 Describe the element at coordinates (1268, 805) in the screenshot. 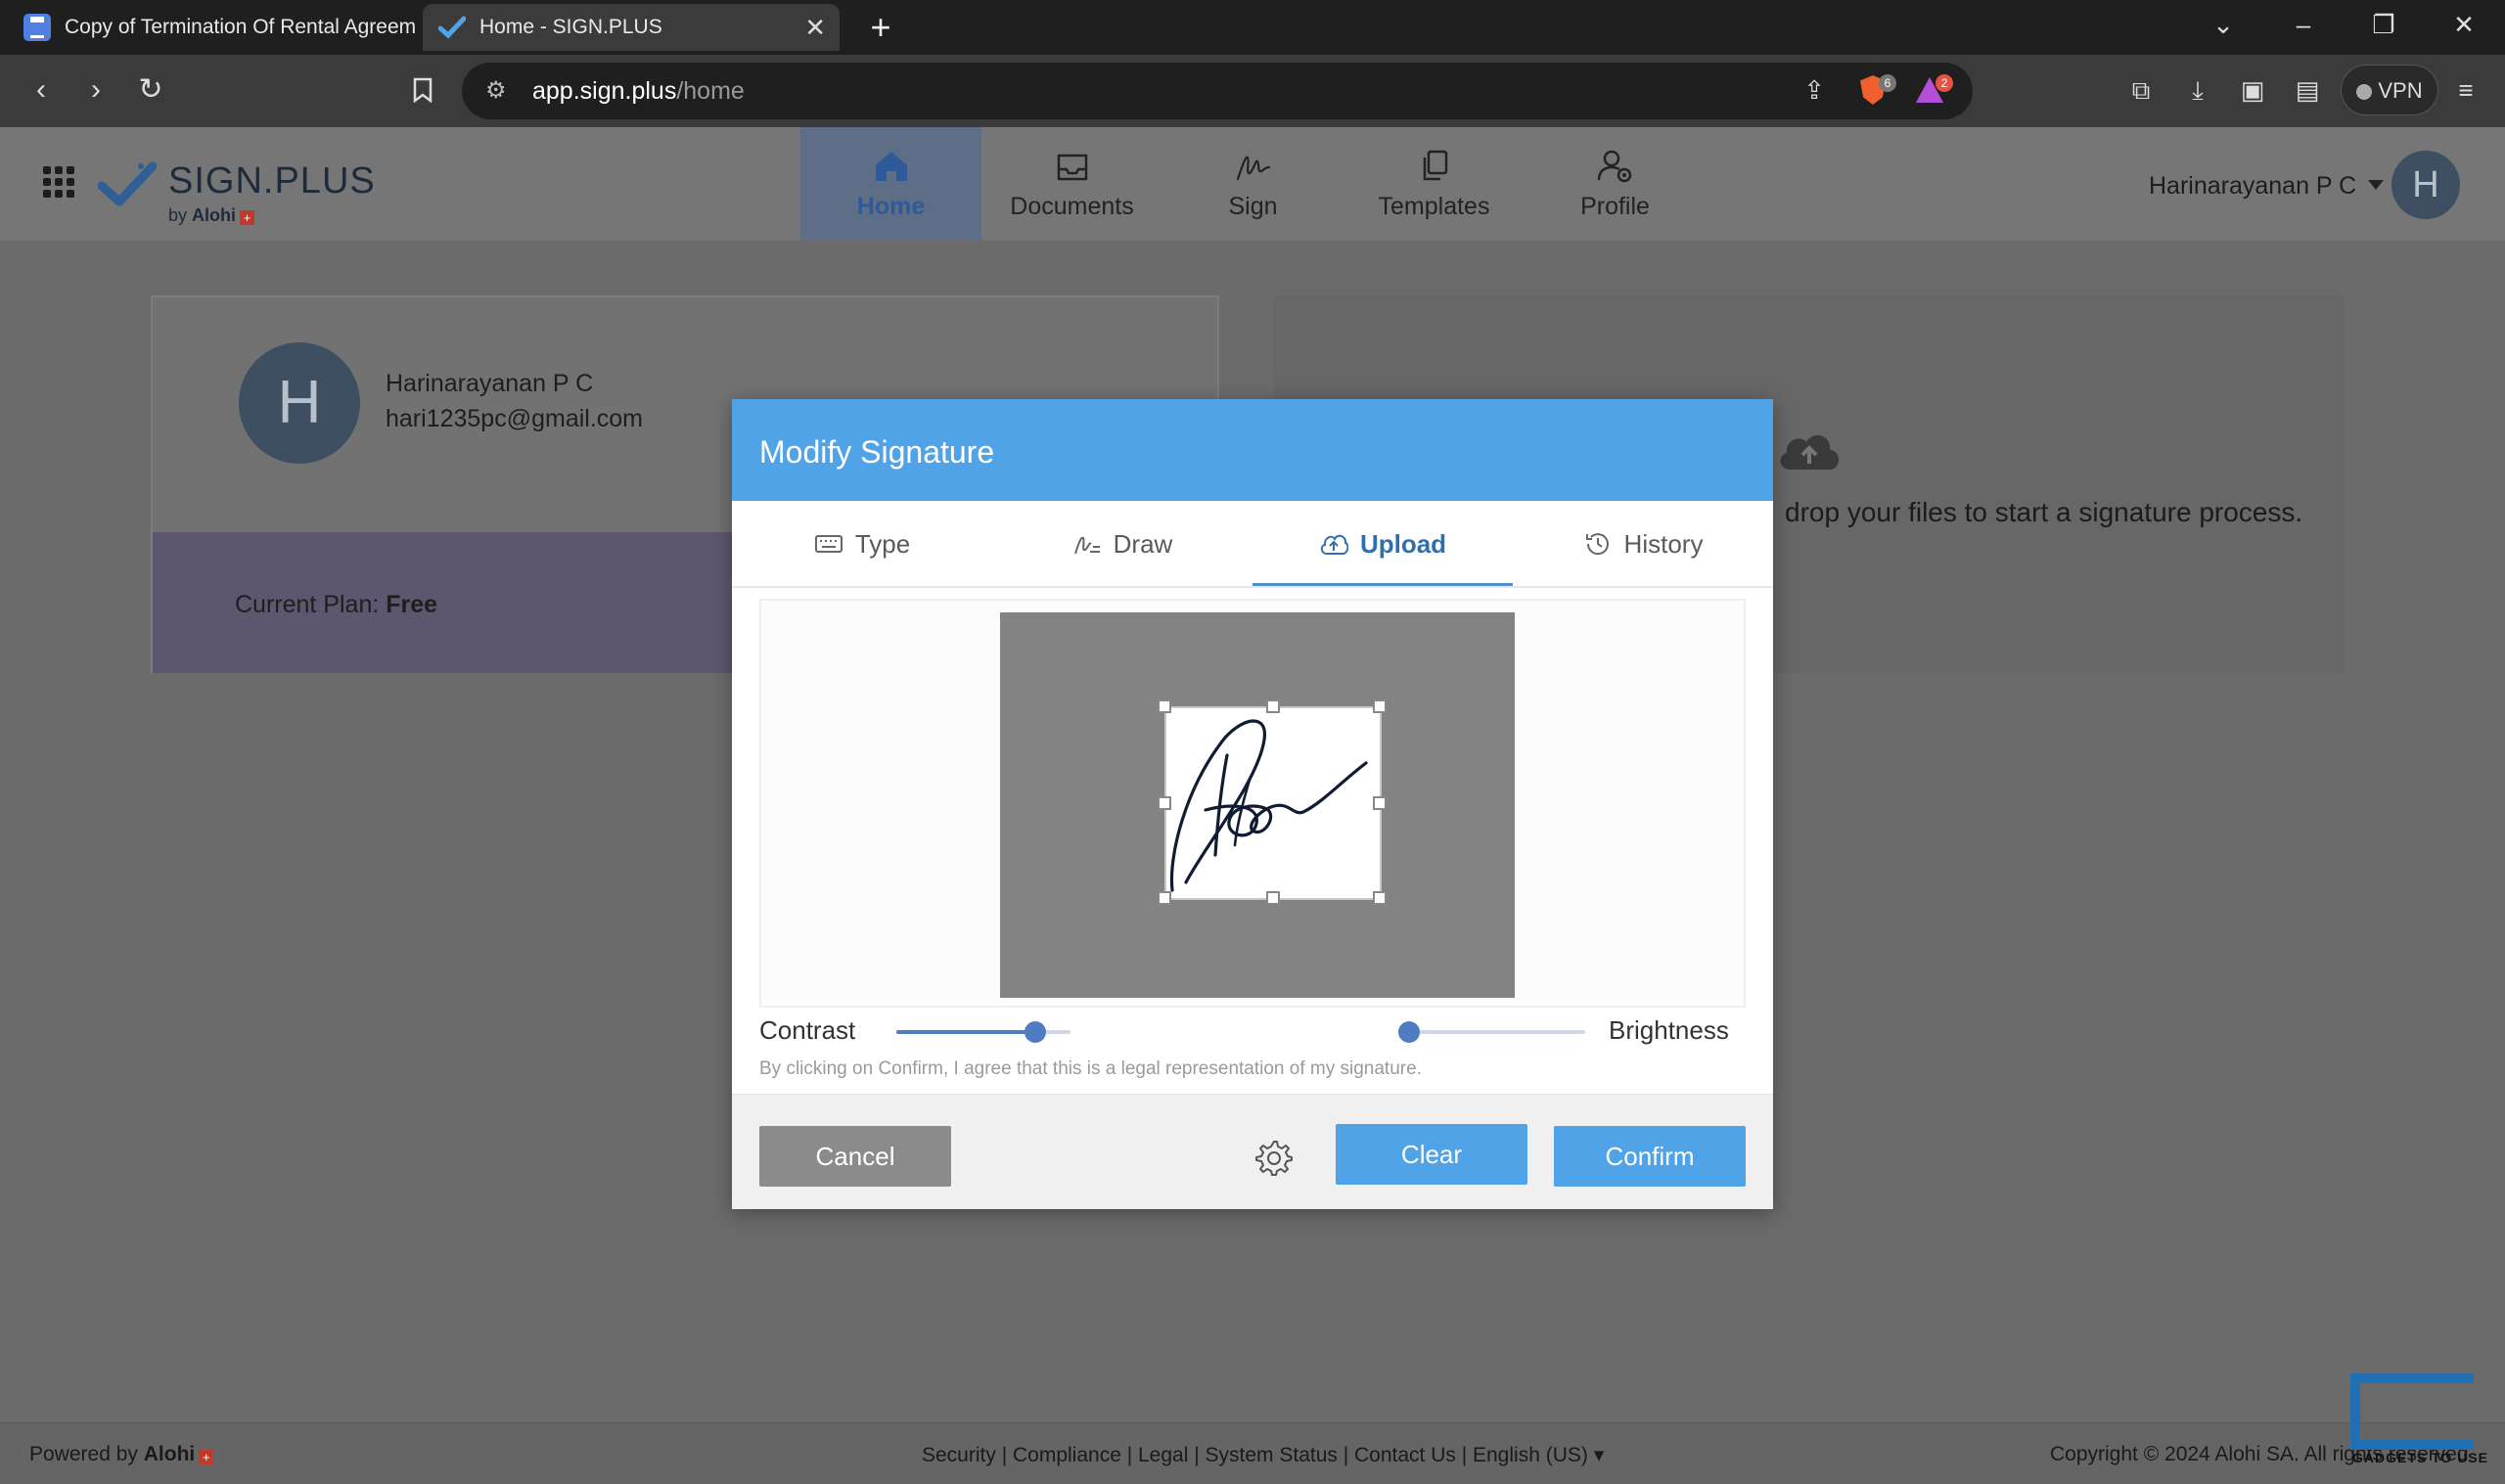

I see `signature-image` at that location.